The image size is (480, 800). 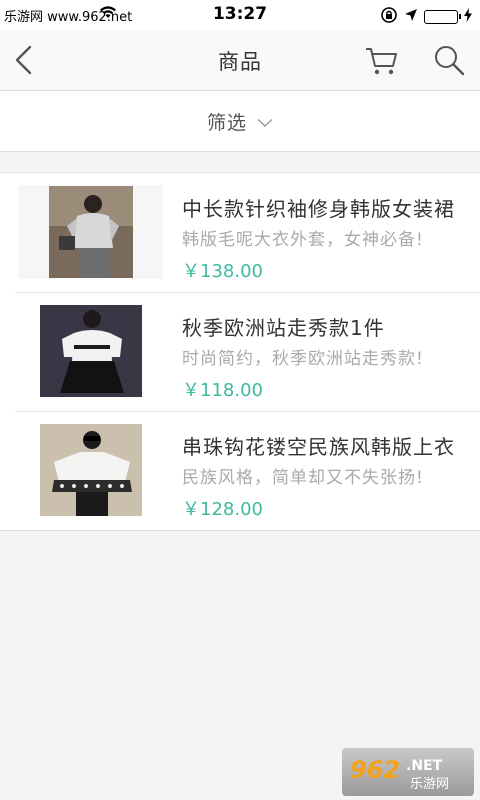 What do you see at coordinates (240, 15) in the screenshot?
I see `status-bar: 乐游网 www.962.net 13:27` at bounding box center [240, 15].